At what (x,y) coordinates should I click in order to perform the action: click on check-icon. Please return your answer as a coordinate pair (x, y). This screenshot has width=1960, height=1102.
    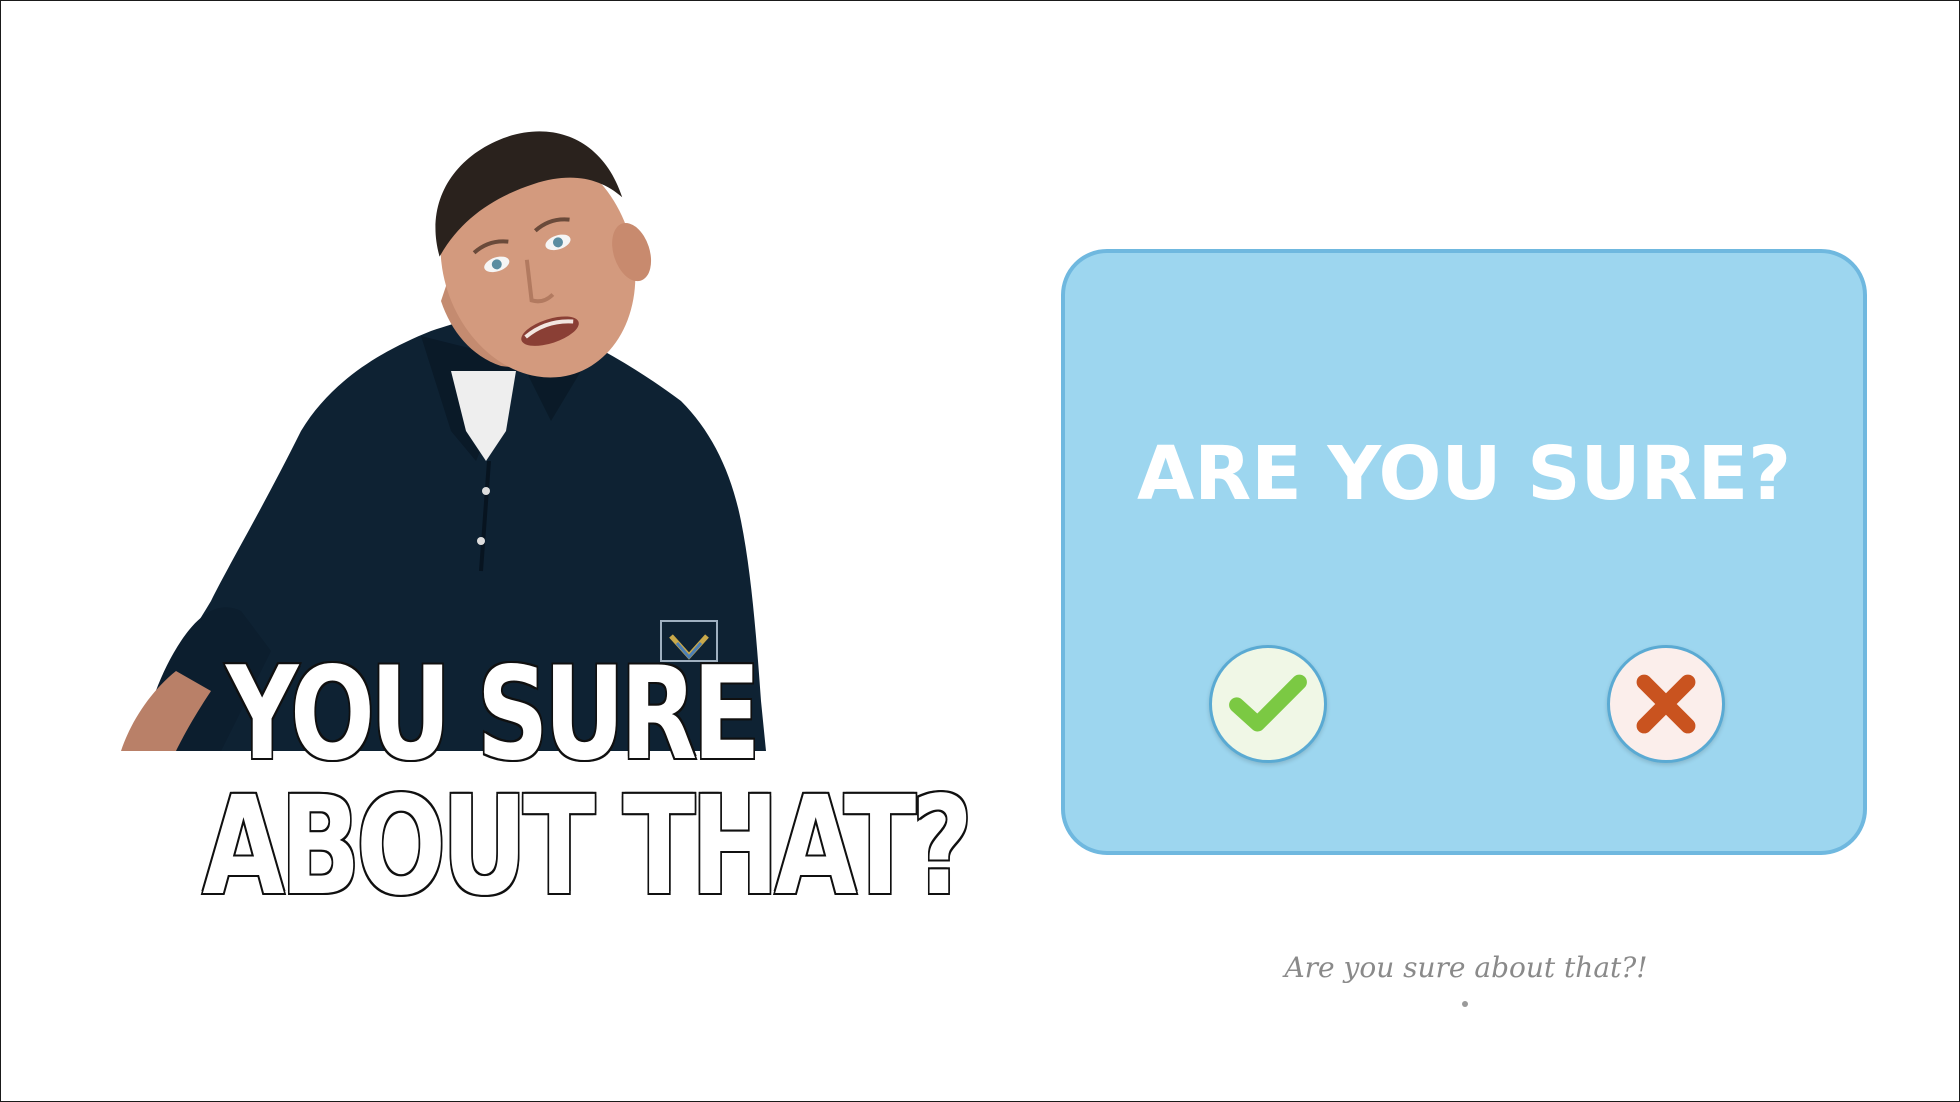
    Looking at the image, I should click on (1268, 703).